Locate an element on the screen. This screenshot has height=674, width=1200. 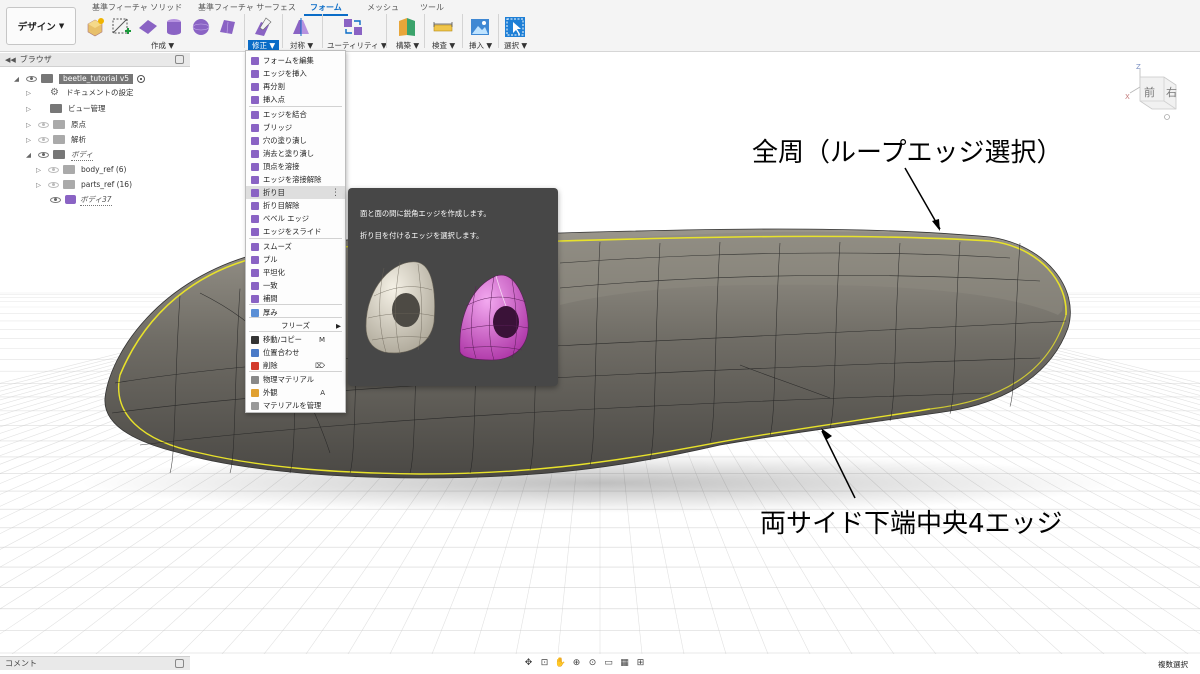
menu-item-4: 挿入点 is located at coordinates (295, 99).